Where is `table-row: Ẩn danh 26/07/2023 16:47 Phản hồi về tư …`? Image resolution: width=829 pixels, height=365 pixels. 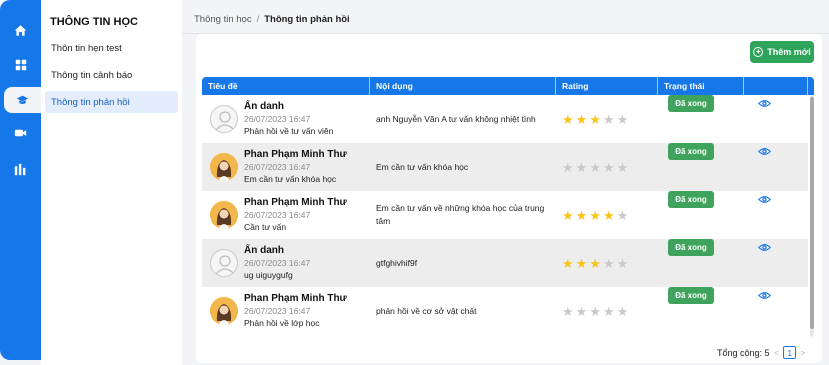
table-row: Ẩn danh 26/07/2023 16:47 Phản hồi về tư … is located at coordinates (505, 119).